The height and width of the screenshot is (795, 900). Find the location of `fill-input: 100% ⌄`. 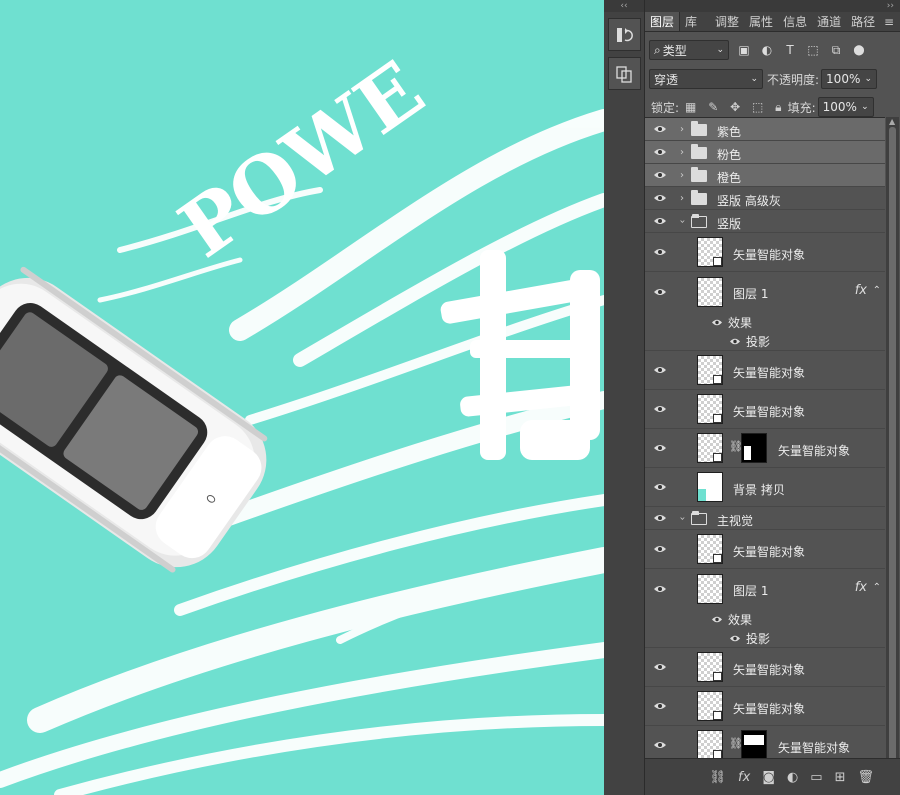

fill-input: 100% ⌄ is located at coordinates (845, 107).